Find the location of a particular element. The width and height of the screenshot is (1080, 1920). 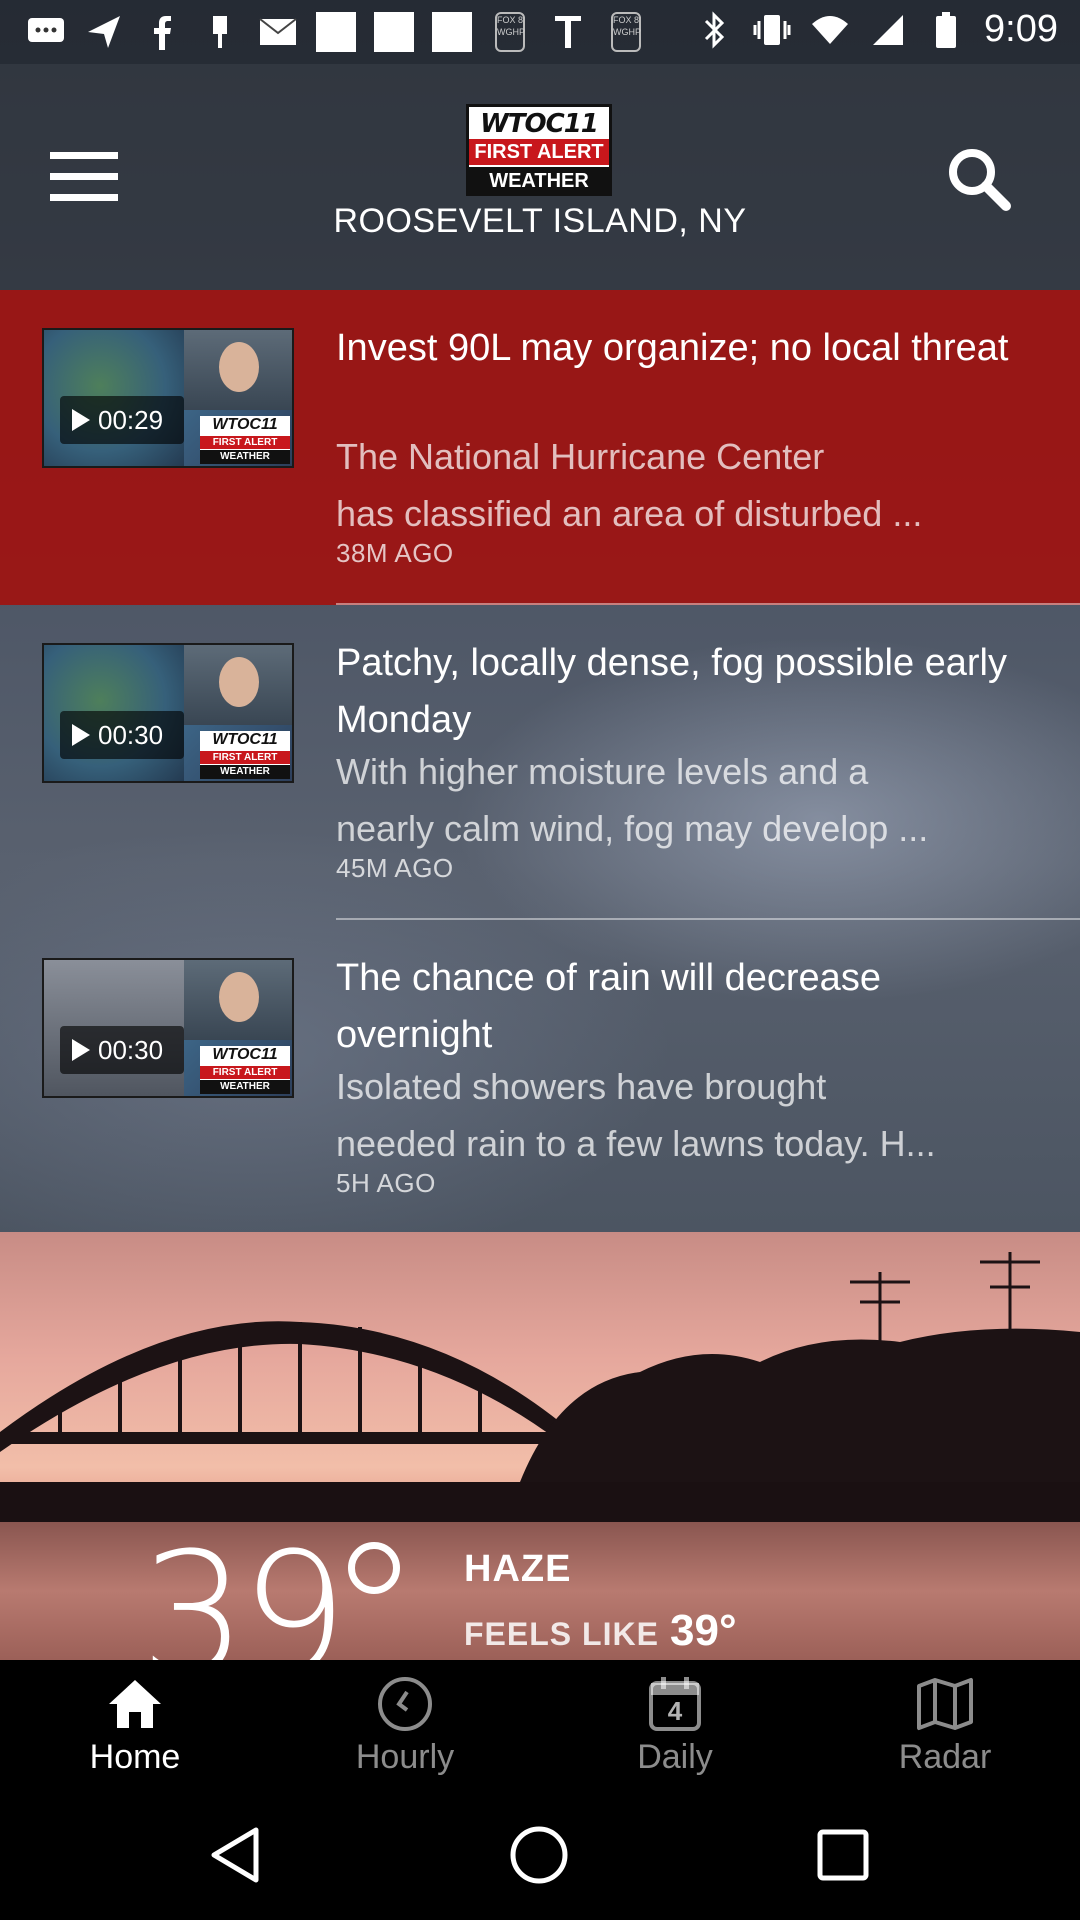

news-time: 38M AGO is located at coordinates (395, 553).